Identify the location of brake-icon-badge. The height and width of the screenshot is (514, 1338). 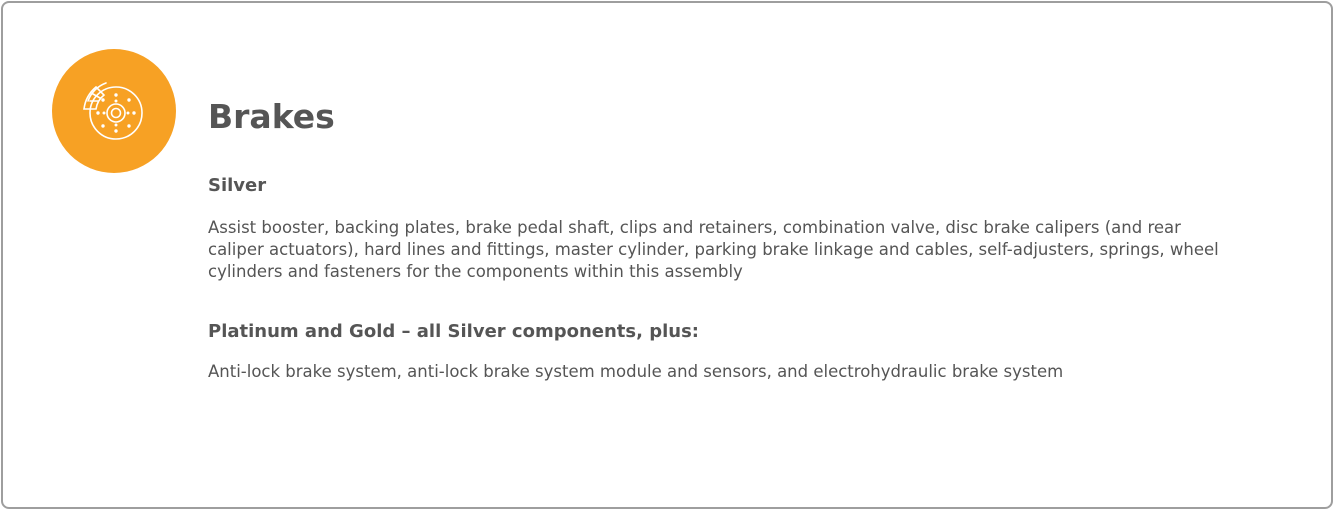
(114, 111).